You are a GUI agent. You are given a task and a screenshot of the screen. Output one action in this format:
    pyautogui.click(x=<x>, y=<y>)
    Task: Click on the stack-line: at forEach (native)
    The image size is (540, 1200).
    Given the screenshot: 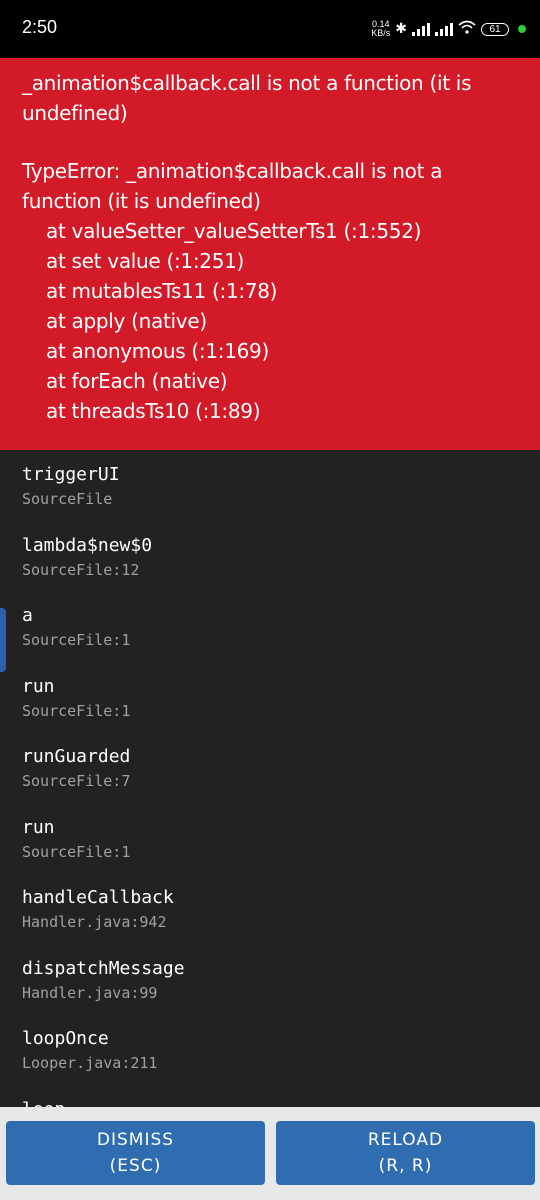 What is the action you would take?
    pyautogui.click(x=137, y=381)
    